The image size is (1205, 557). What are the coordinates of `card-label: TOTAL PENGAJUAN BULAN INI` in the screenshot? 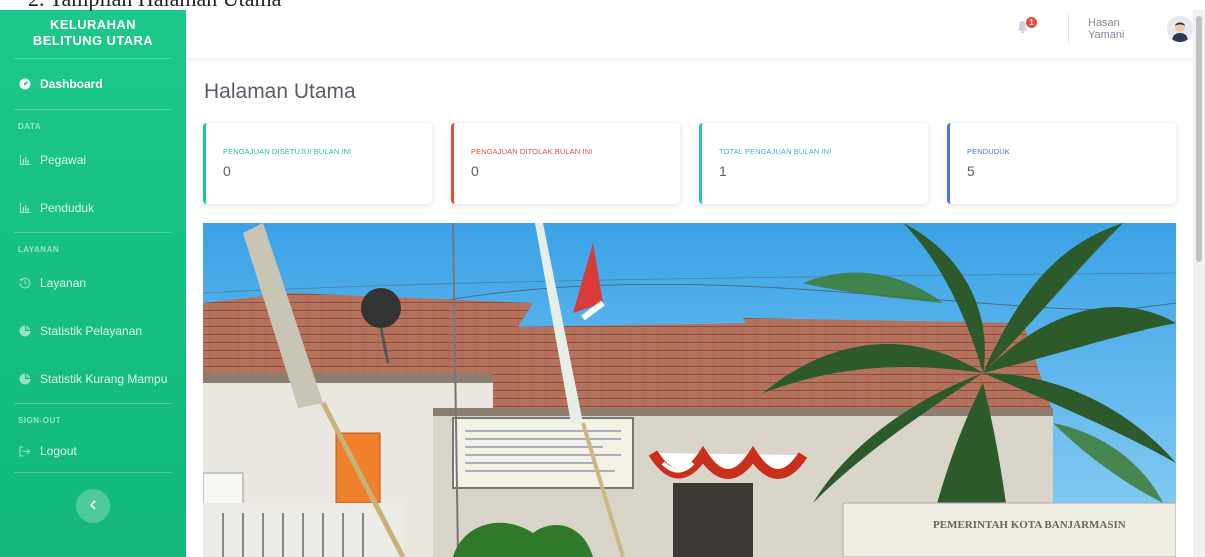 It's located at (775, 151).